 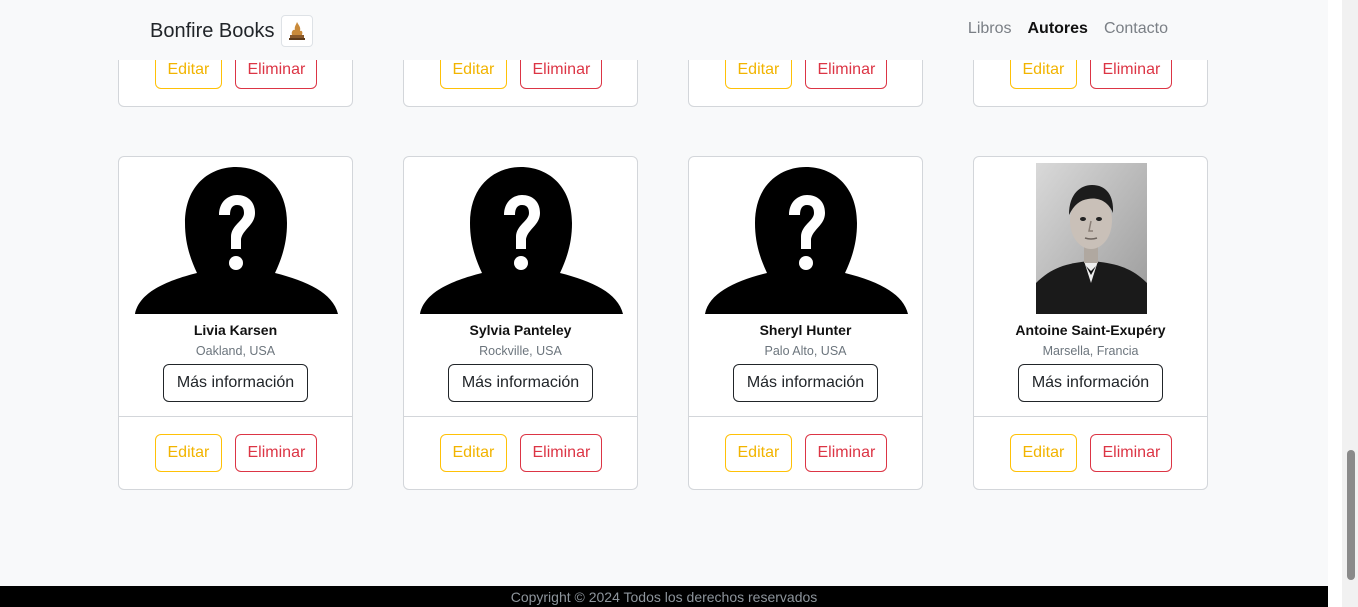 What do you see at coordinates (1090, 330) in the screenshot?
I see `author-name: Antoine Saint-Exupéry` at bounding box center [1090, 330].